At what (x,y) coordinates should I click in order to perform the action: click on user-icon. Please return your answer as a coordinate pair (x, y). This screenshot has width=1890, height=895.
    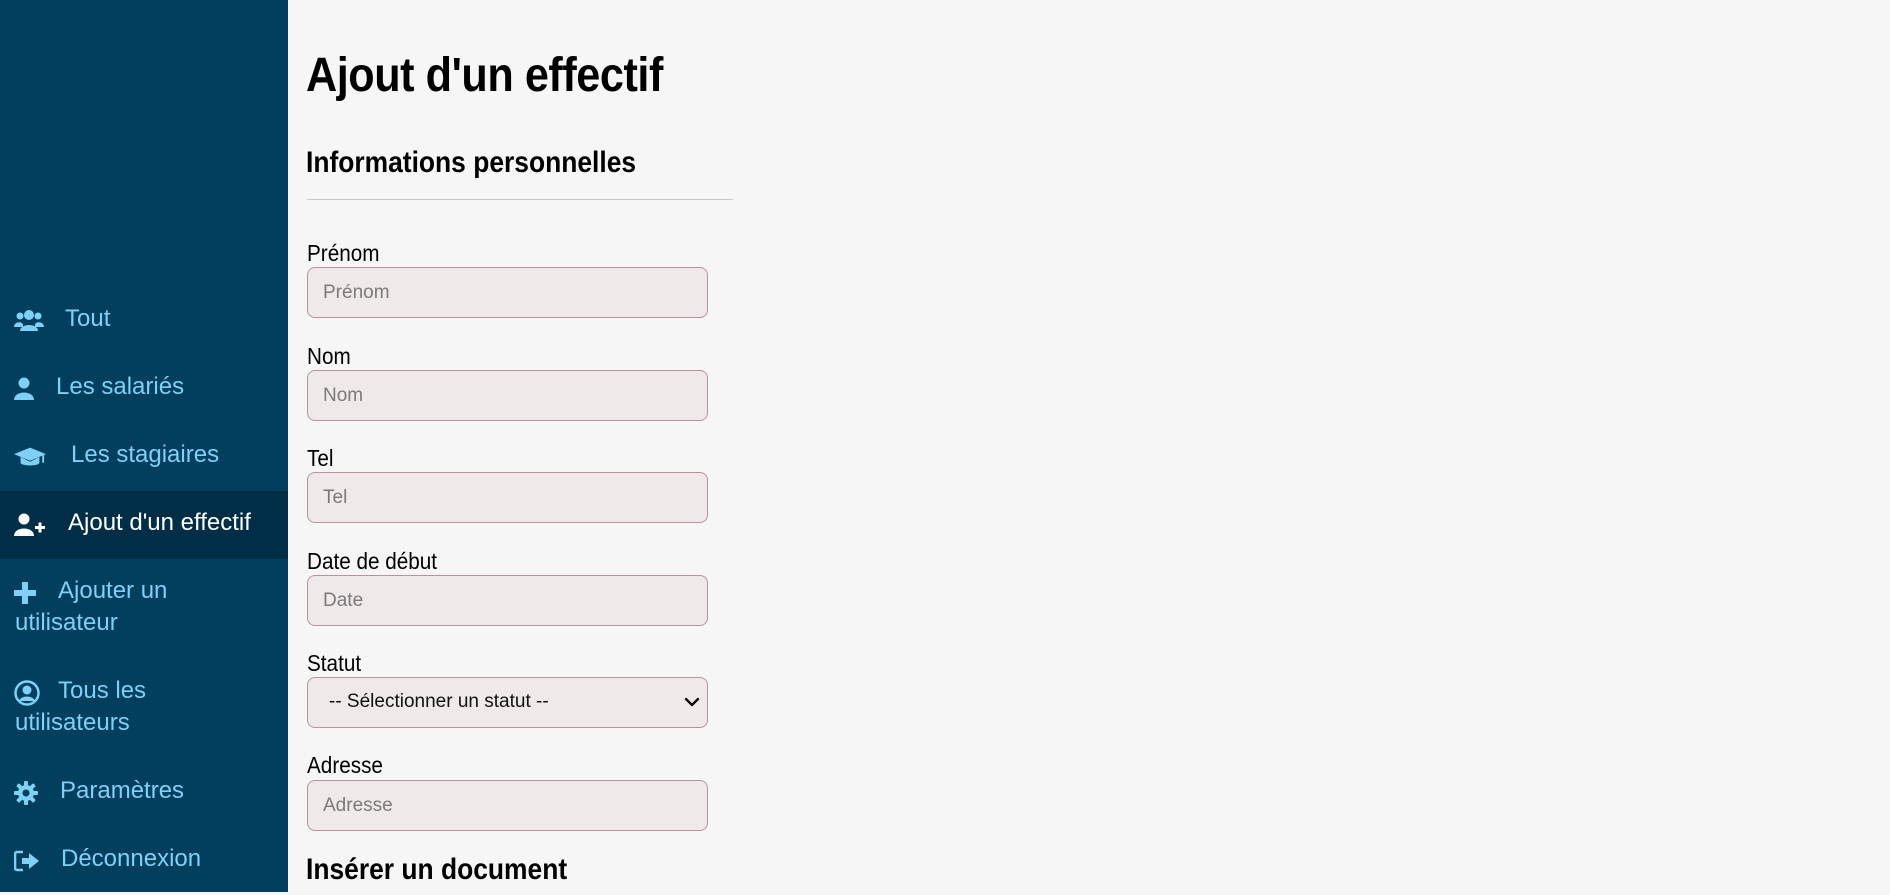
    Looking at the image, I should click on (30, 389).